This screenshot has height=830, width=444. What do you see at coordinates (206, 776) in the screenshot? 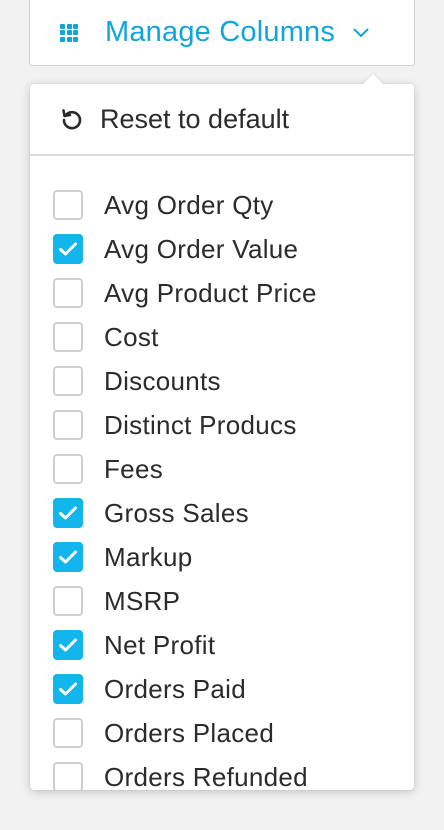
I see `column-label: Orders Refunded` at bounding box center [206, 776].